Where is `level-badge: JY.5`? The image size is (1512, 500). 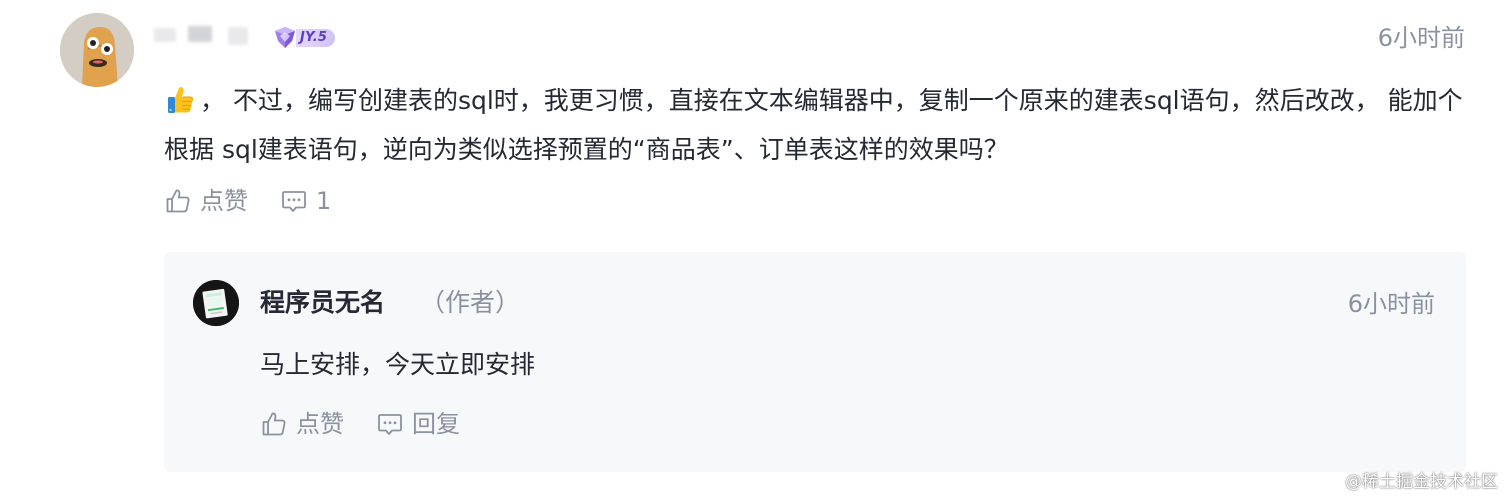
level-badge: JY.5 is located at coordinates (304, 38).